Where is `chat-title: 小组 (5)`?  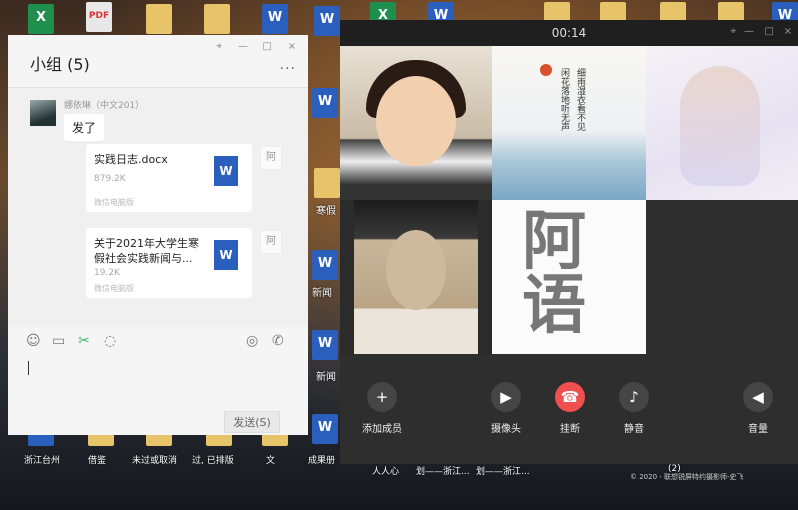 chat-title: 小组 (5) is located at coordinates (60, 64).